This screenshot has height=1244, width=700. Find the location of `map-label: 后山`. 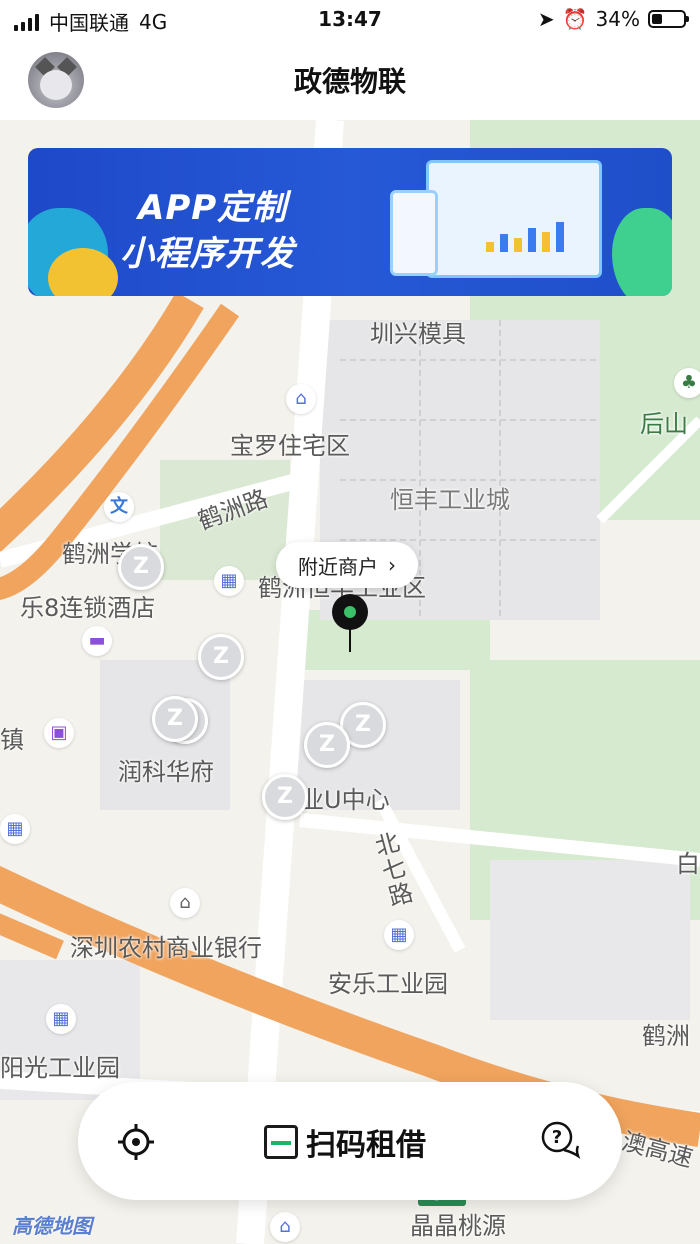

map-label: 后山 is located at coordinates (664, 424).